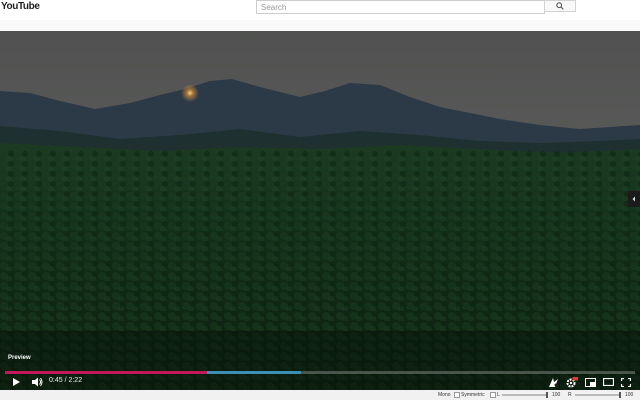 This screenshot has width=640, height=400. I want to click on left-channel-label: L, so click(498, 395).